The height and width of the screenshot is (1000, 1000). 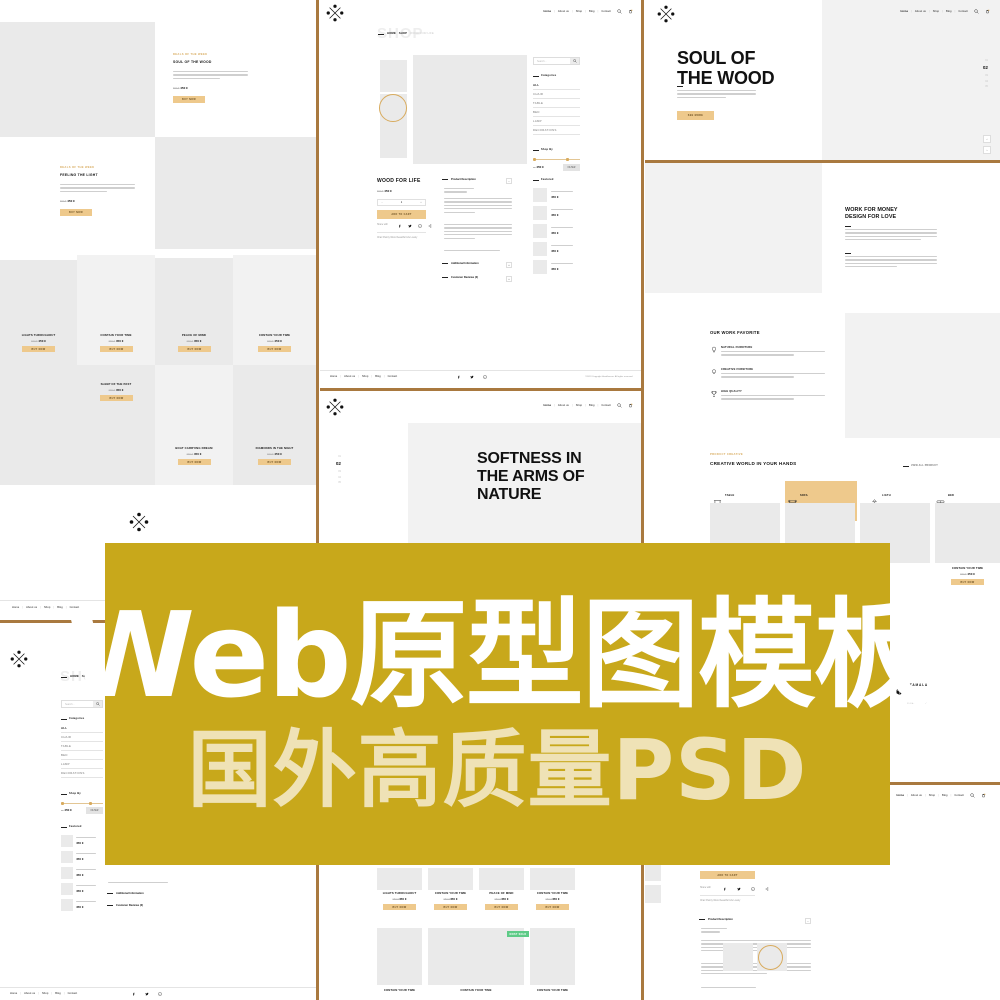 What do you see at coordinates (941, 795) in the screenshot?
I see `br-top-nav: Home | About us | Shop | Blog | Contact` at bounding box center [941, 795].